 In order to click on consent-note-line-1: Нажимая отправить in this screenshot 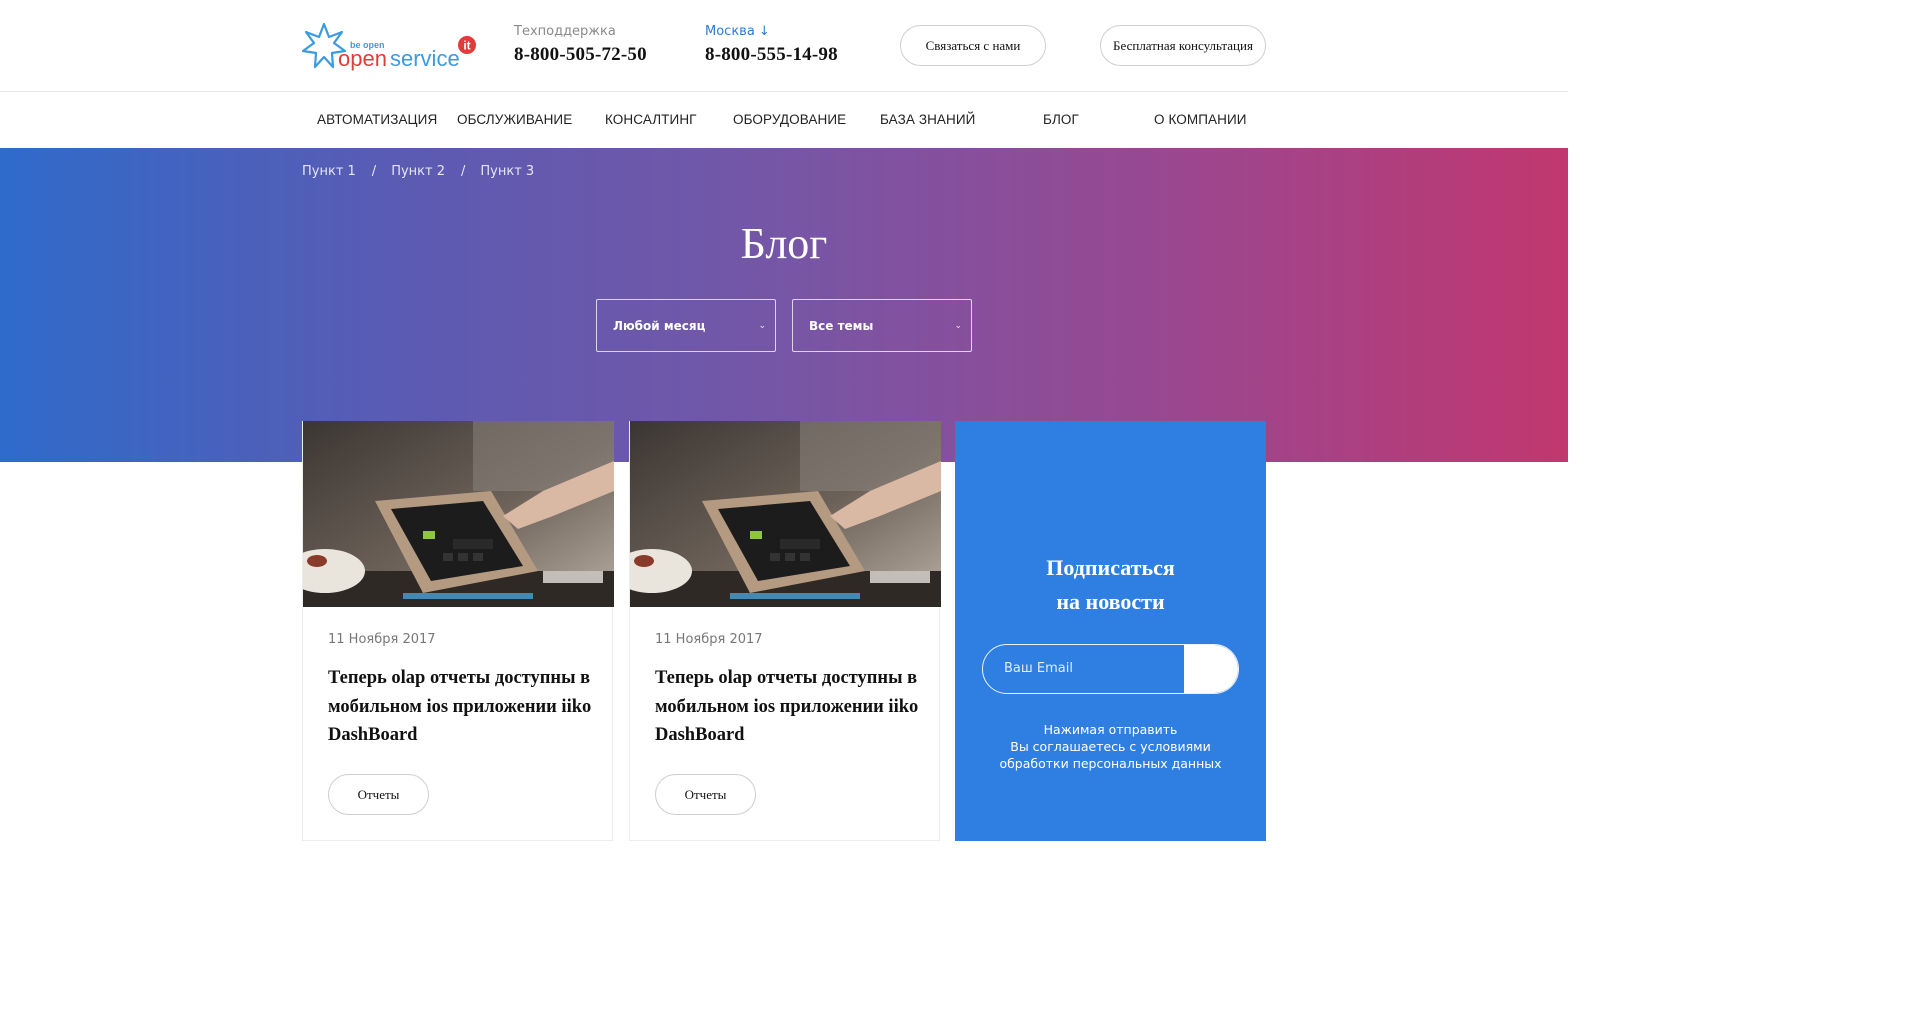, I will do `click(1110, 729)`.